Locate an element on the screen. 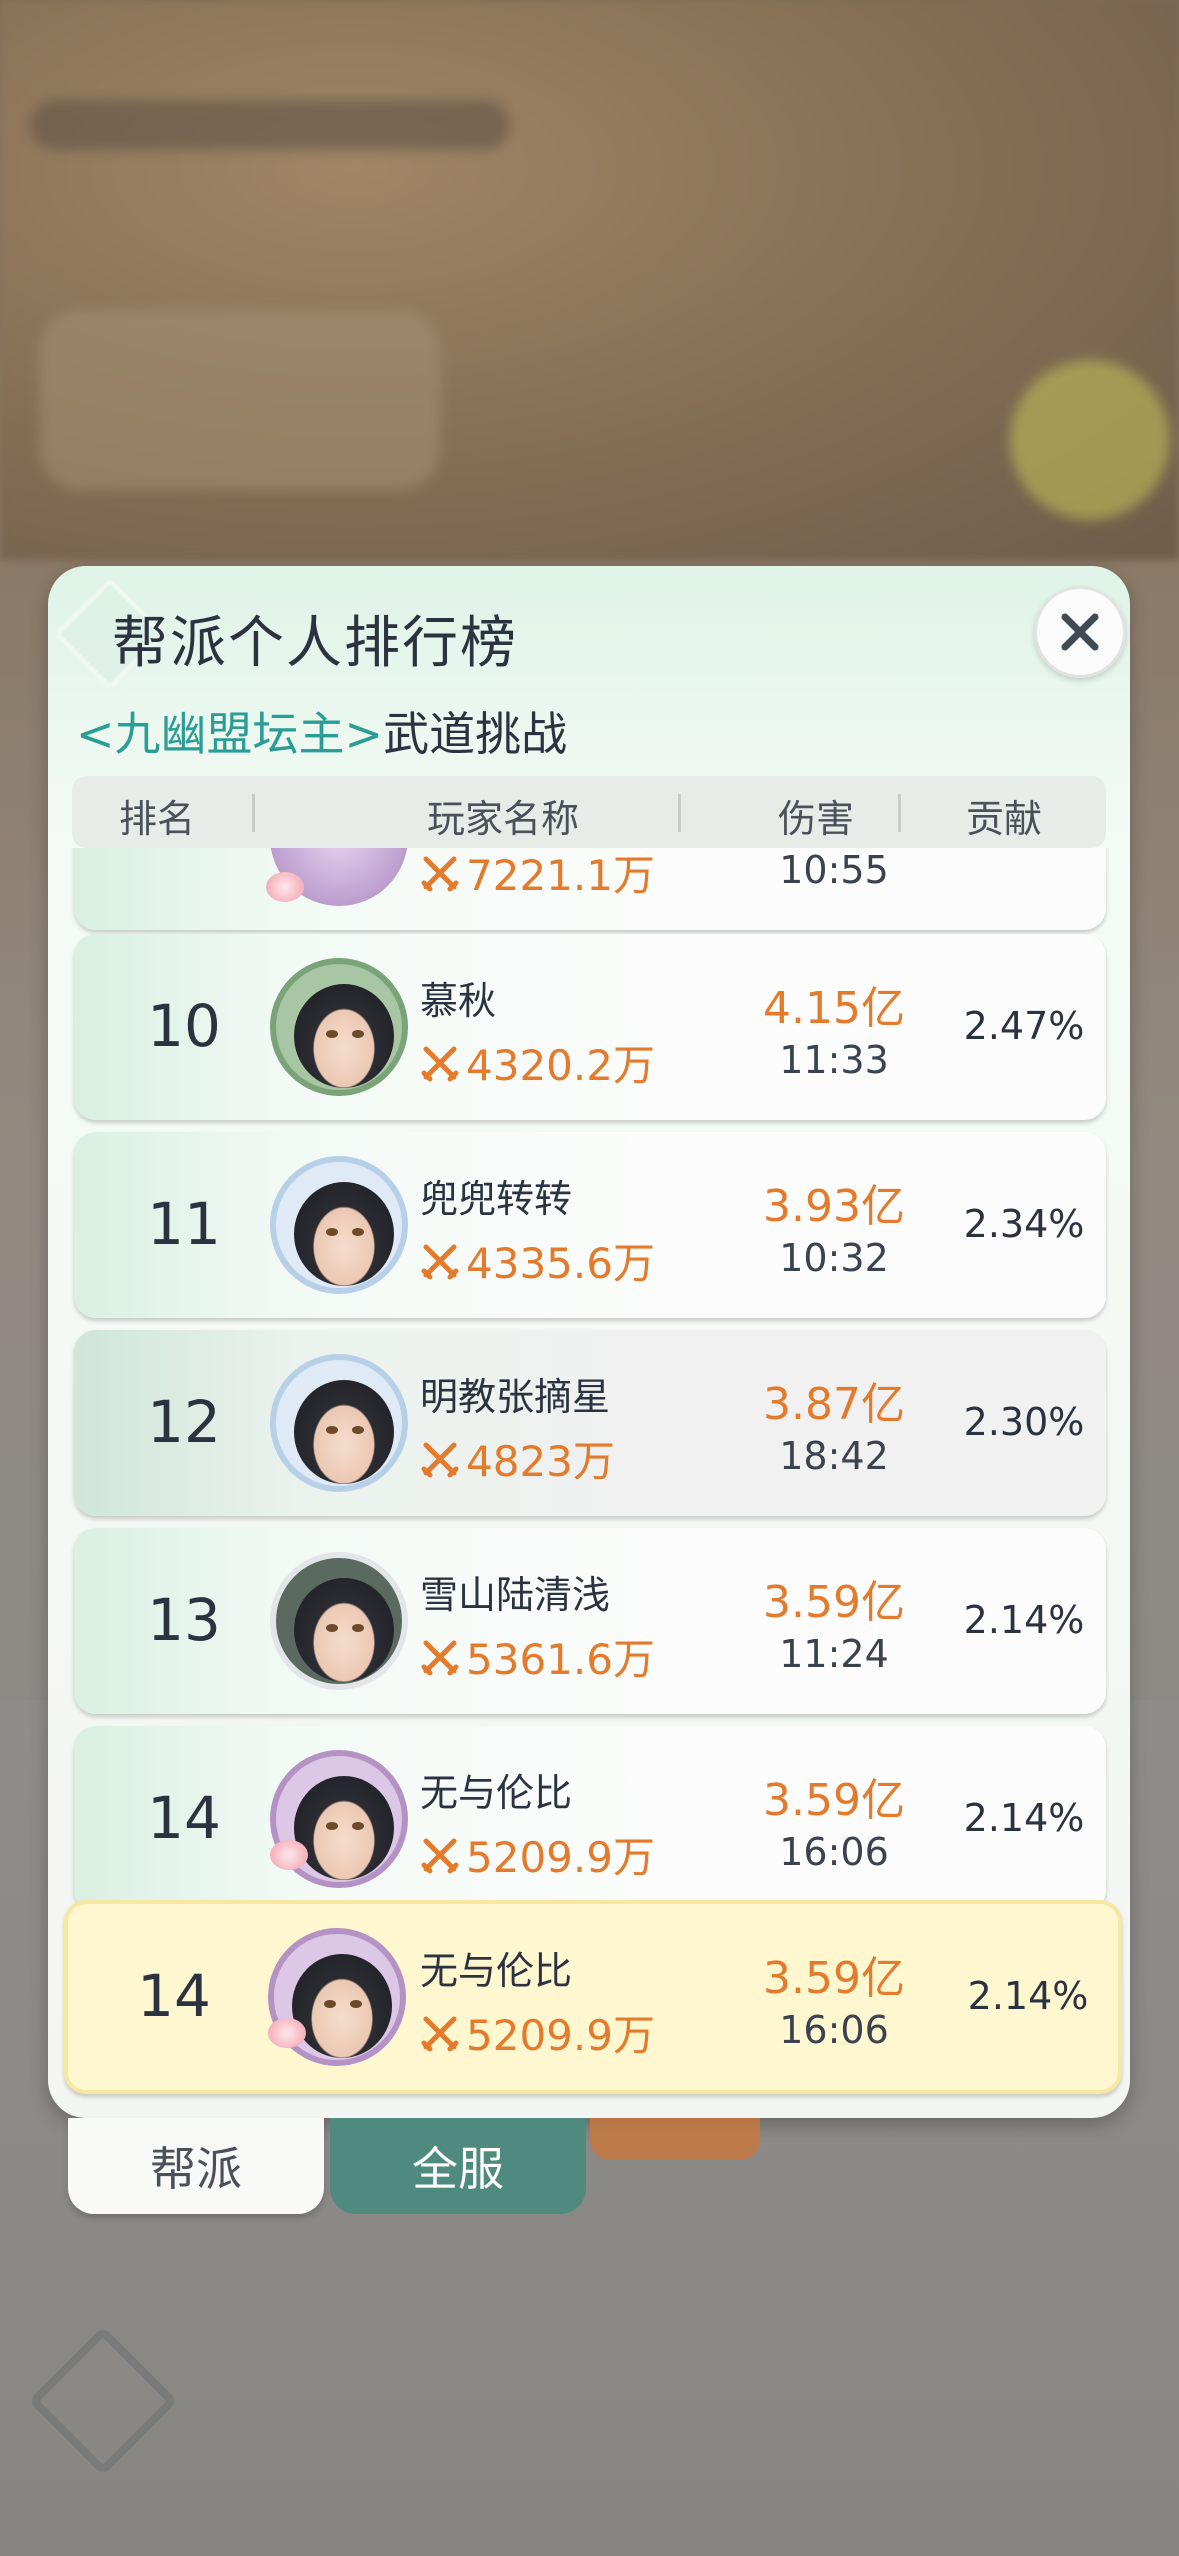 The height and width of the screenshot is (2556, 1179). rank-number: 11 is located at coordinates (184, 1224).